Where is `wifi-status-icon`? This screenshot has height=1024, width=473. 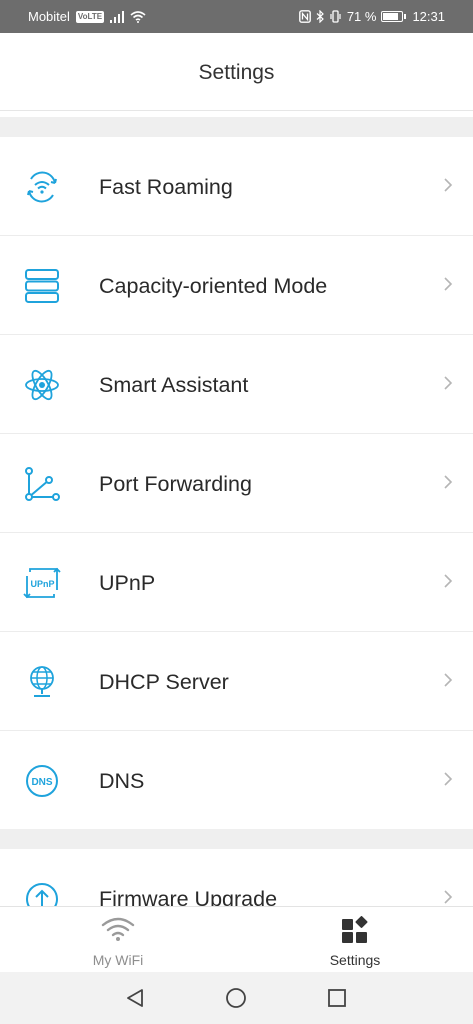 wifi-status-icon is located at coordinates (138, 16).